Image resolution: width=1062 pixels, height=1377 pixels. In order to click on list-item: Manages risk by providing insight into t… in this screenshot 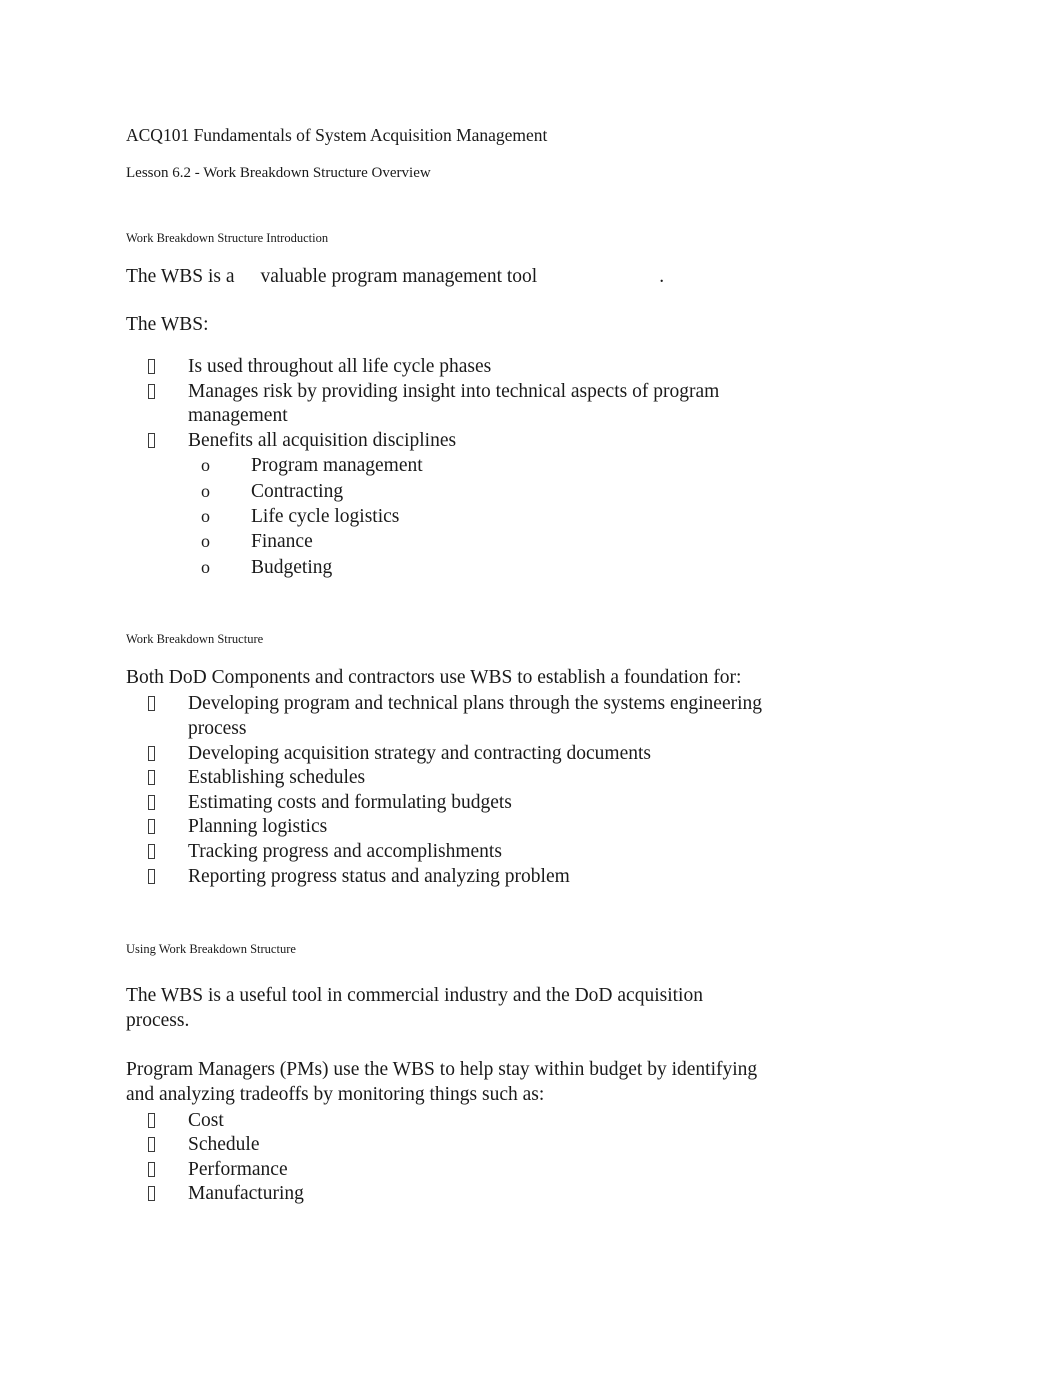, I will do `click(446, 404)`.